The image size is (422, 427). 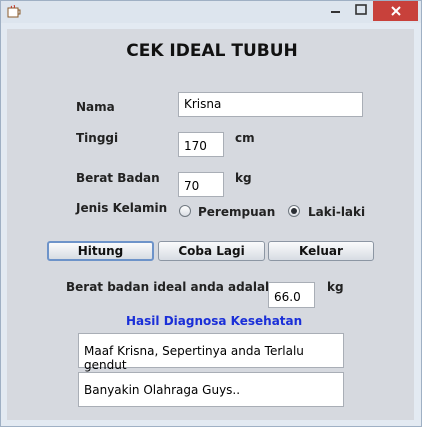 What do you see at coordinates (236, 212) in the screenshot?
I see `radio-perempuan-label: Perempuan` at bounding box center [236, 212].